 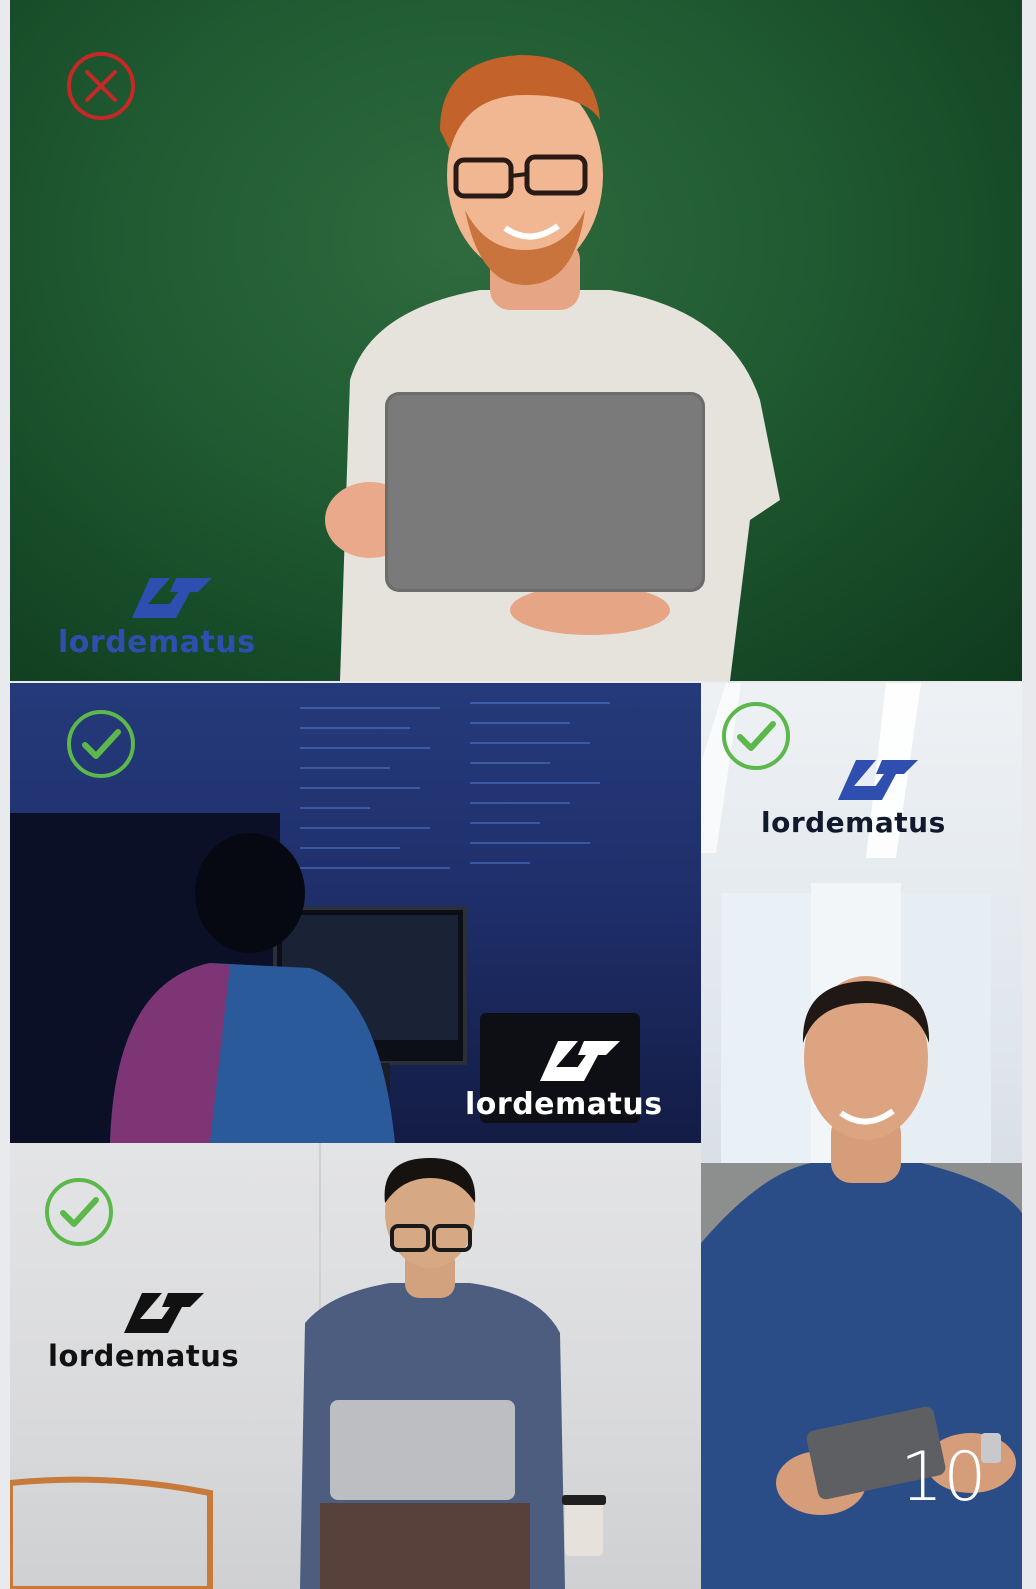 I want to click on page-number: 10, so click(x=943, y=1477).